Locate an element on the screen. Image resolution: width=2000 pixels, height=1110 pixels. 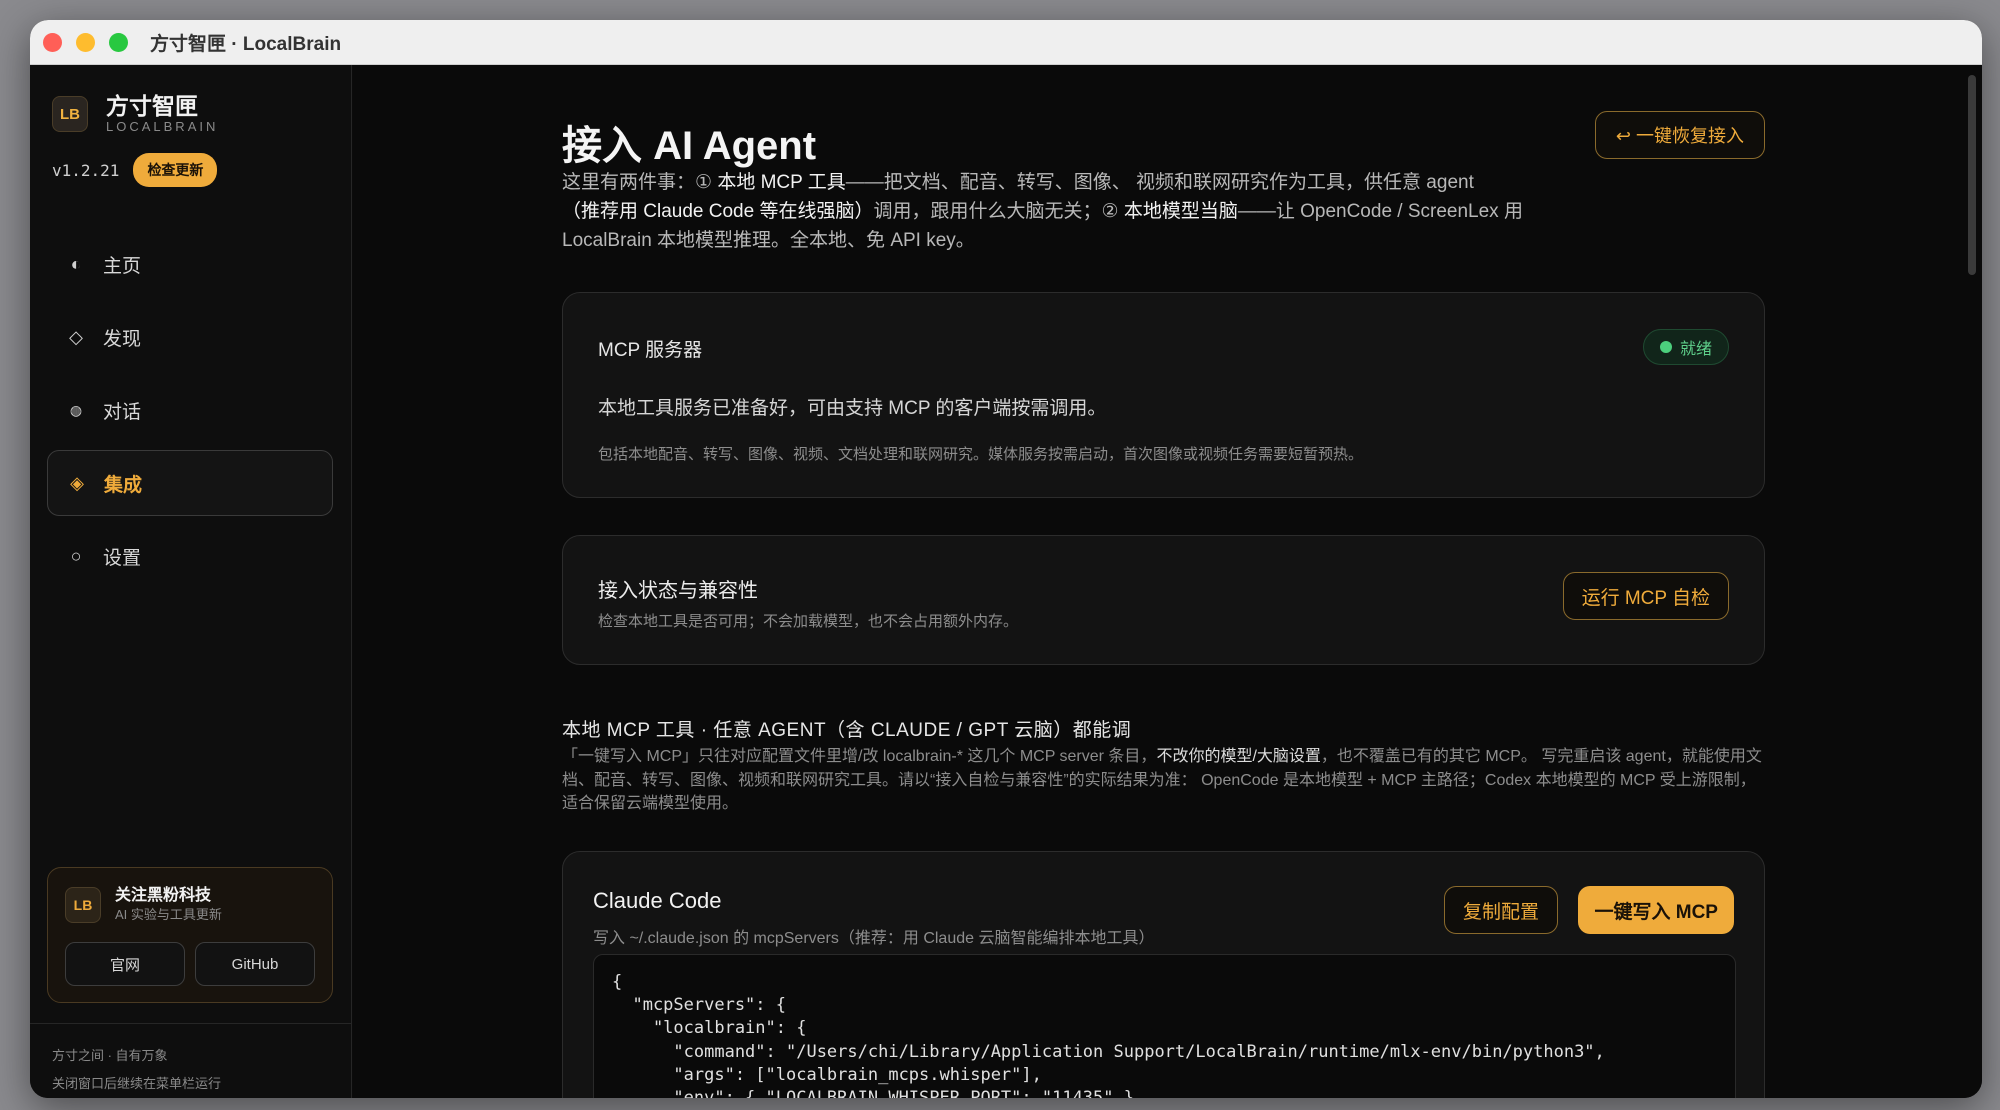
scrollbar is located at coordinates (1972, 175).